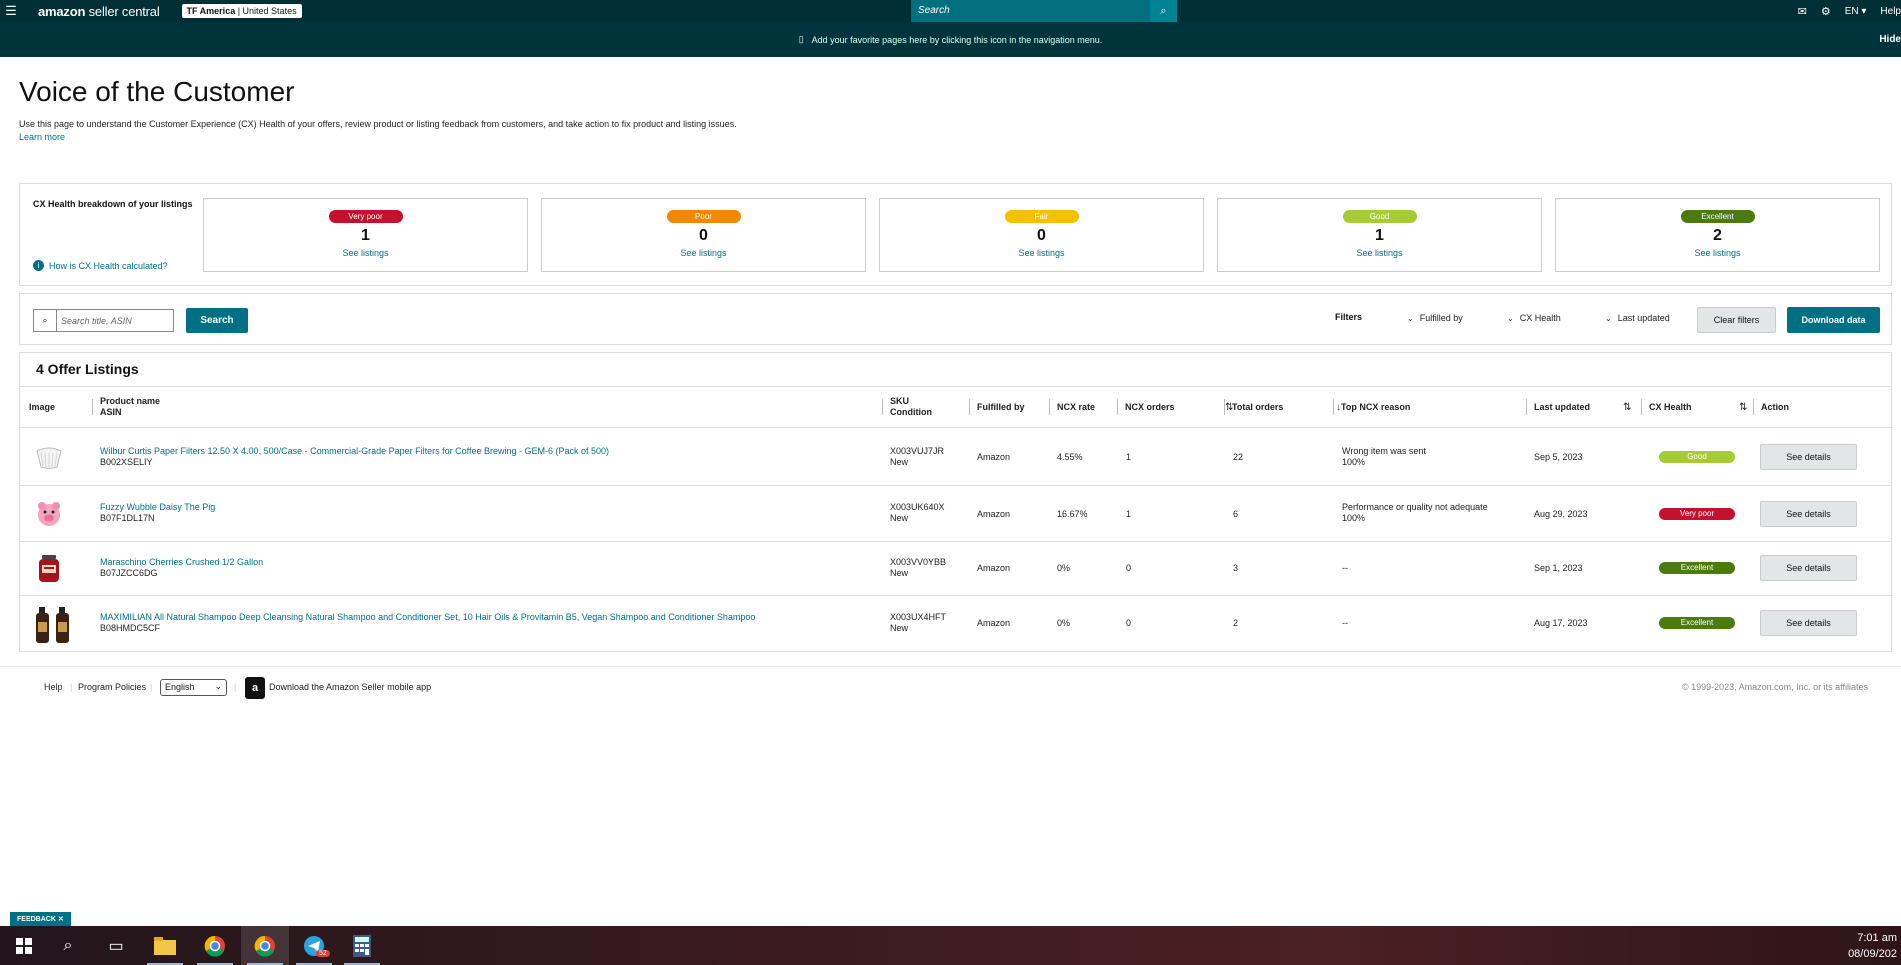 The image size is (1901, 965). I want to click on global-search: Search ⌕, so click(1044, 11).